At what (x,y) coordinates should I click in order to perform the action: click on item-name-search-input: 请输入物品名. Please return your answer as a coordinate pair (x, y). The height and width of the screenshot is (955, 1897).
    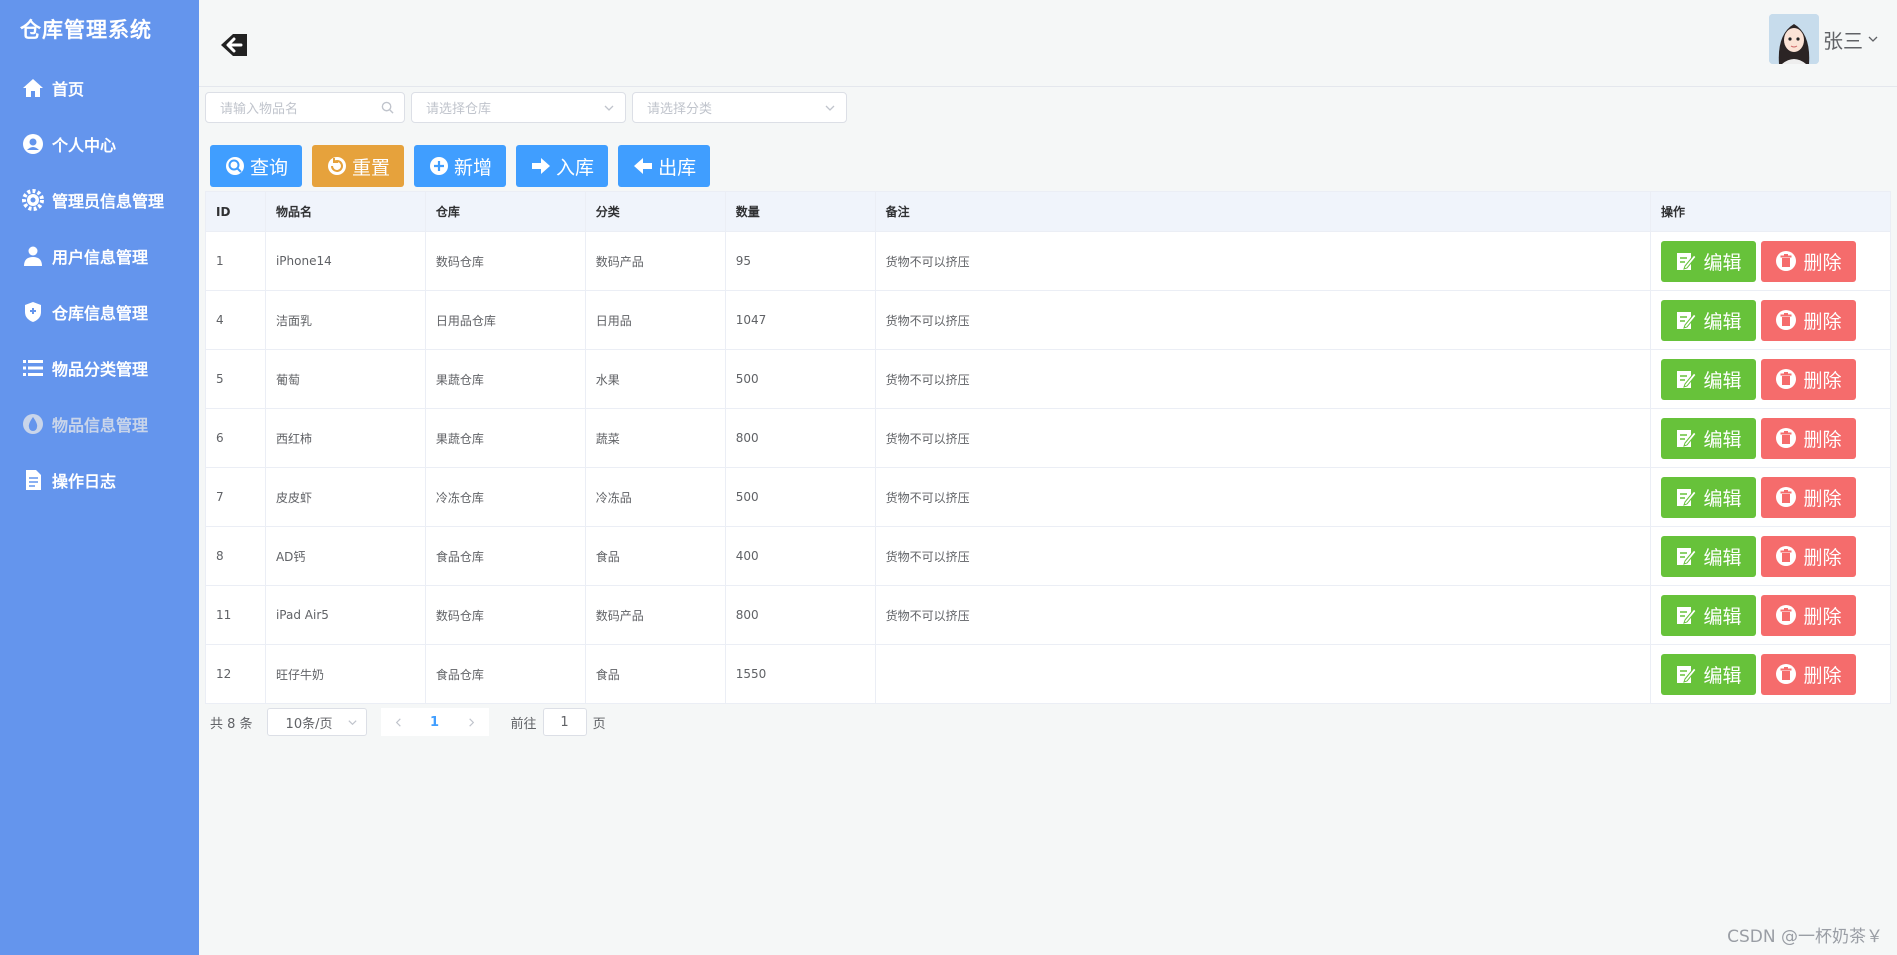
    Looking at the image, I should click on (305, 107).